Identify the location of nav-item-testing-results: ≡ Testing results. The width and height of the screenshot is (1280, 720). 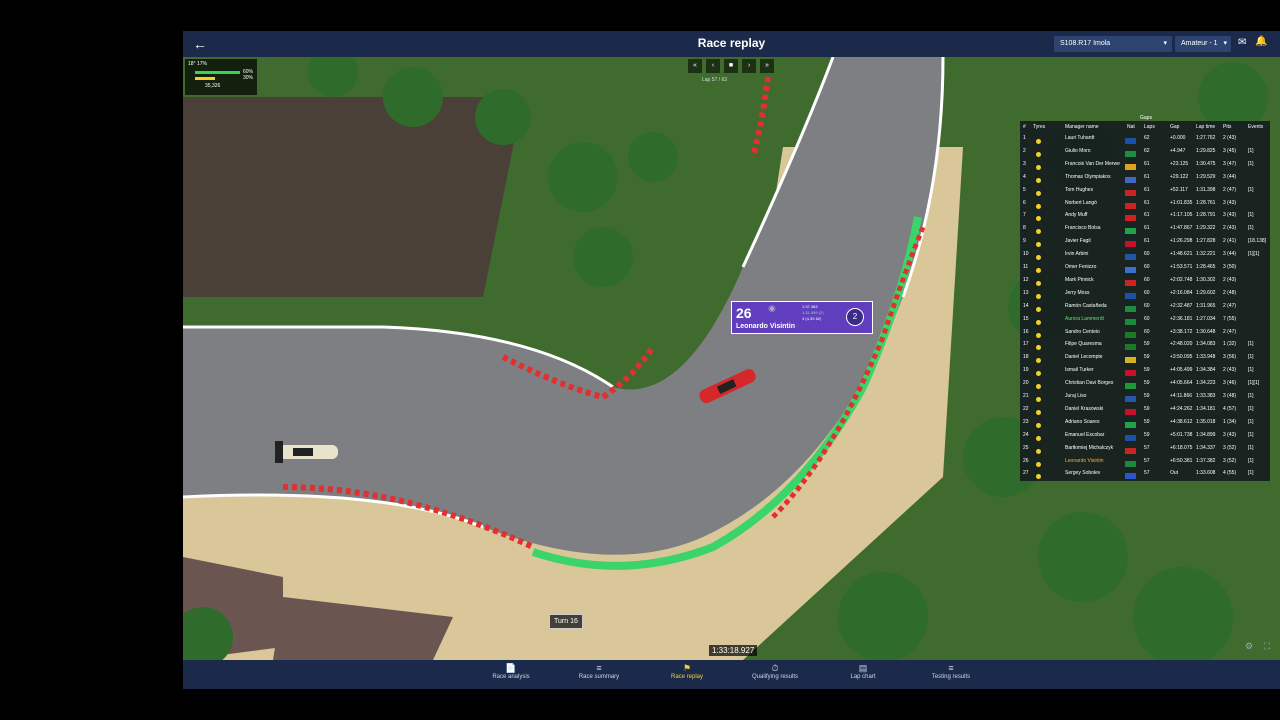
(951, 671).